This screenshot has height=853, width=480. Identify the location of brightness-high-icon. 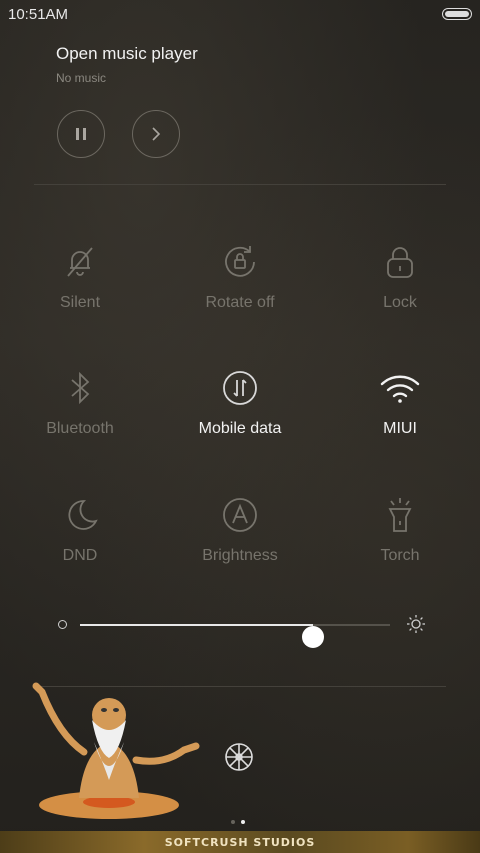
(416, 624).